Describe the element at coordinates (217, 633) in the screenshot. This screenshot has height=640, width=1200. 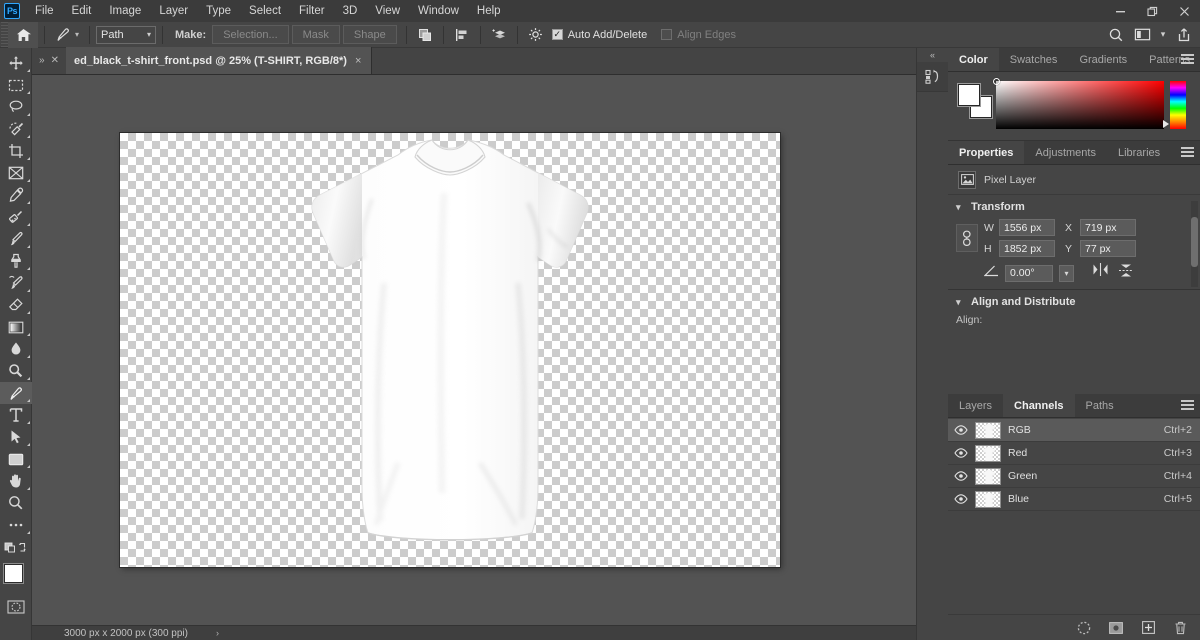
I see `status-expand-icon: ›` at that location.